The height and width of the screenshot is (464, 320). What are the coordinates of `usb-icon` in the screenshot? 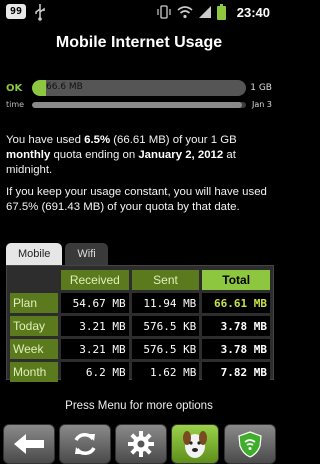 It's located at (40, 12).